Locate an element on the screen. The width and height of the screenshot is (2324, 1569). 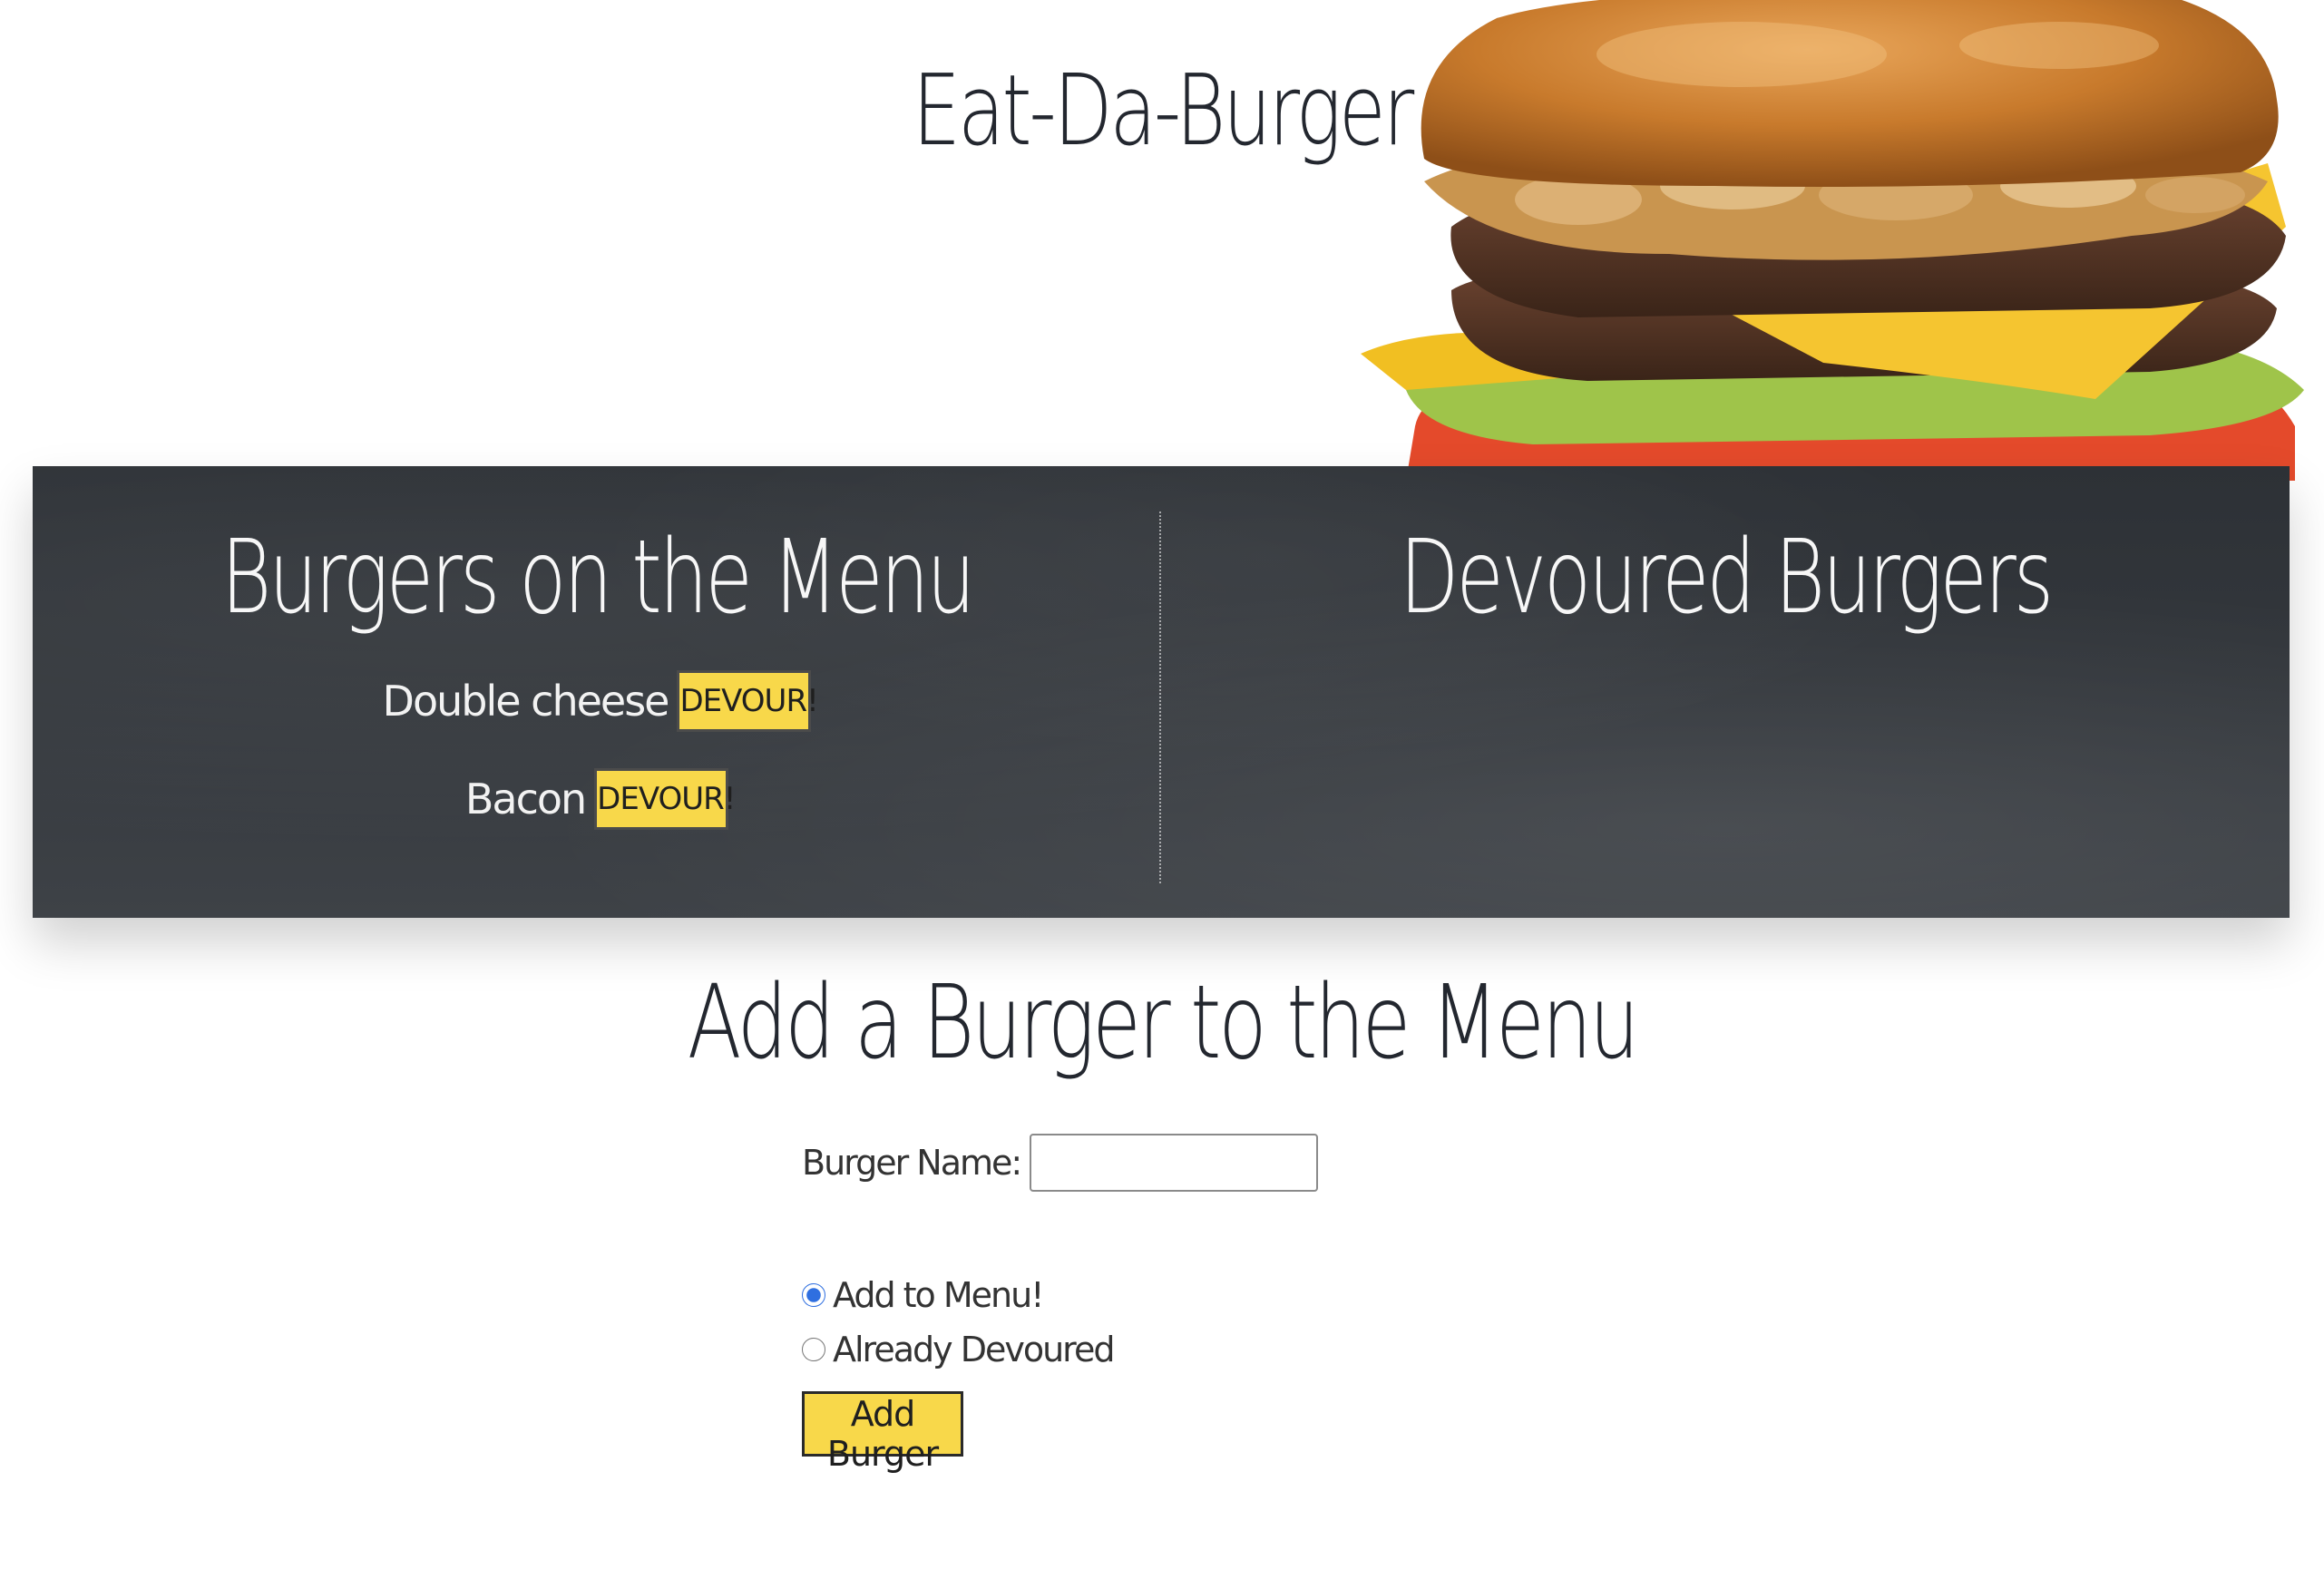
devoured-heading: Devoured Burgers is located at coordinates (1726, 578).